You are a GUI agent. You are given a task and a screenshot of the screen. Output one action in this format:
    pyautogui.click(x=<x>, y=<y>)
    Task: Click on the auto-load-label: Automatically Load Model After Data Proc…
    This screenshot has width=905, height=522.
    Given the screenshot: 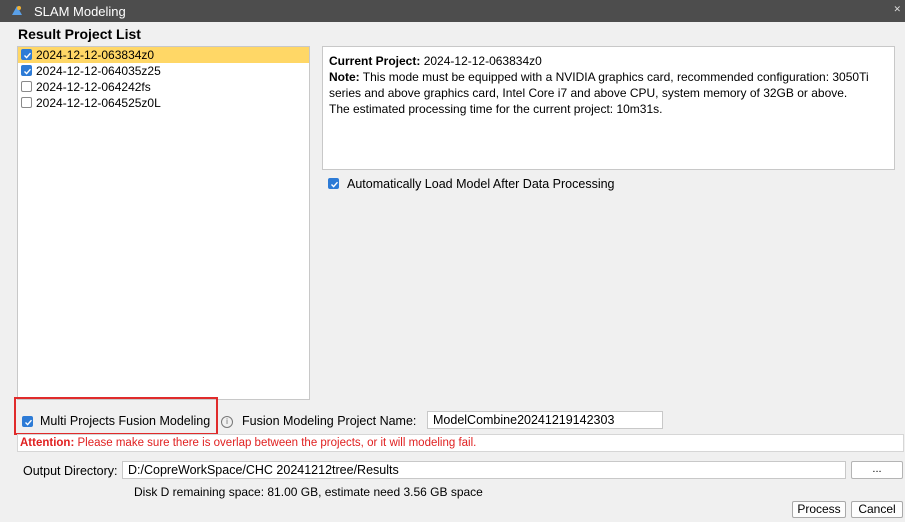 What is the action you would take?
    pyautogui.click(x=481, y=184)
    